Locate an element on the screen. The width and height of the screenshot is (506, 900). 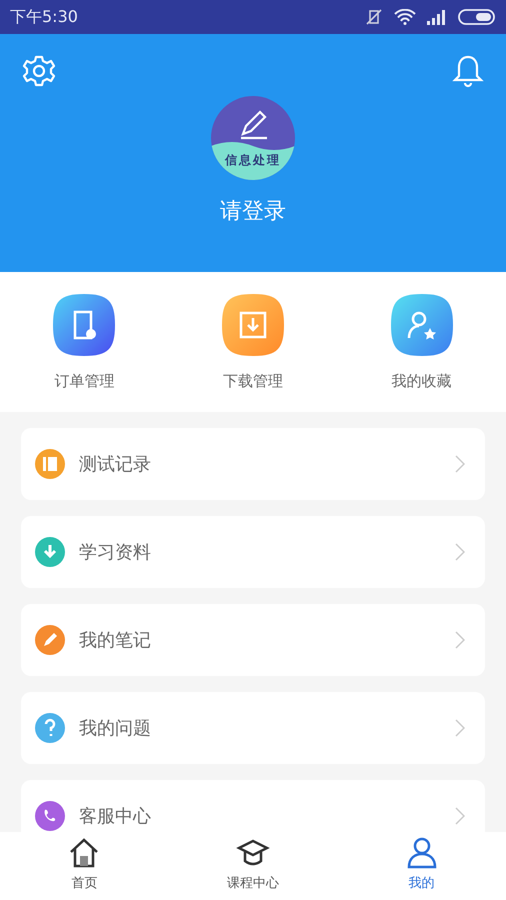
menu-item: 客服中心 is located at coordinates (253, 806).